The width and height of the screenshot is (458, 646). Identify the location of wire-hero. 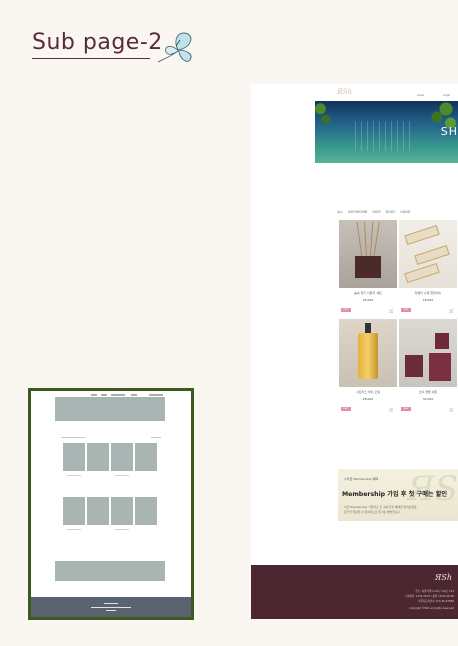
(110, 409).